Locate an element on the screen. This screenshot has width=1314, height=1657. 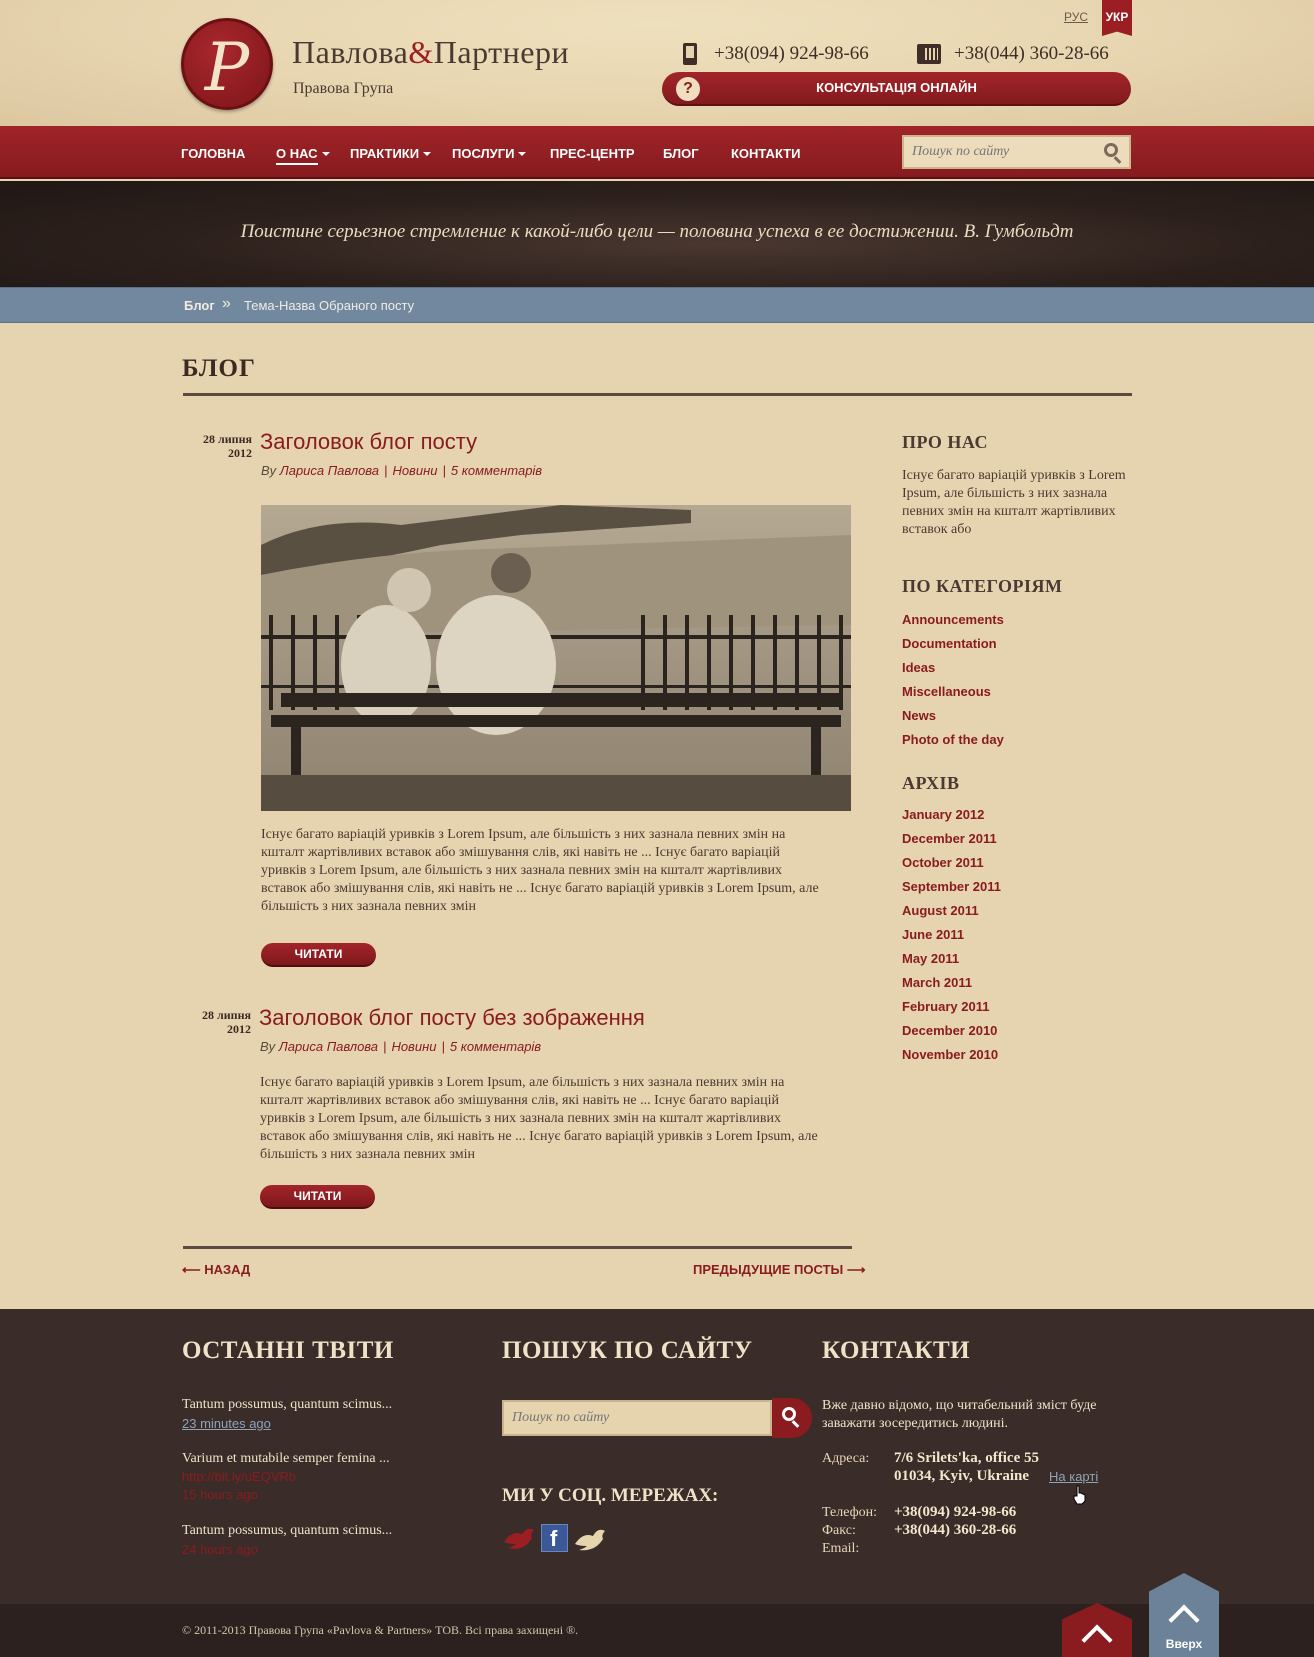
nav-search-box is located at coordinates (1016, 152).